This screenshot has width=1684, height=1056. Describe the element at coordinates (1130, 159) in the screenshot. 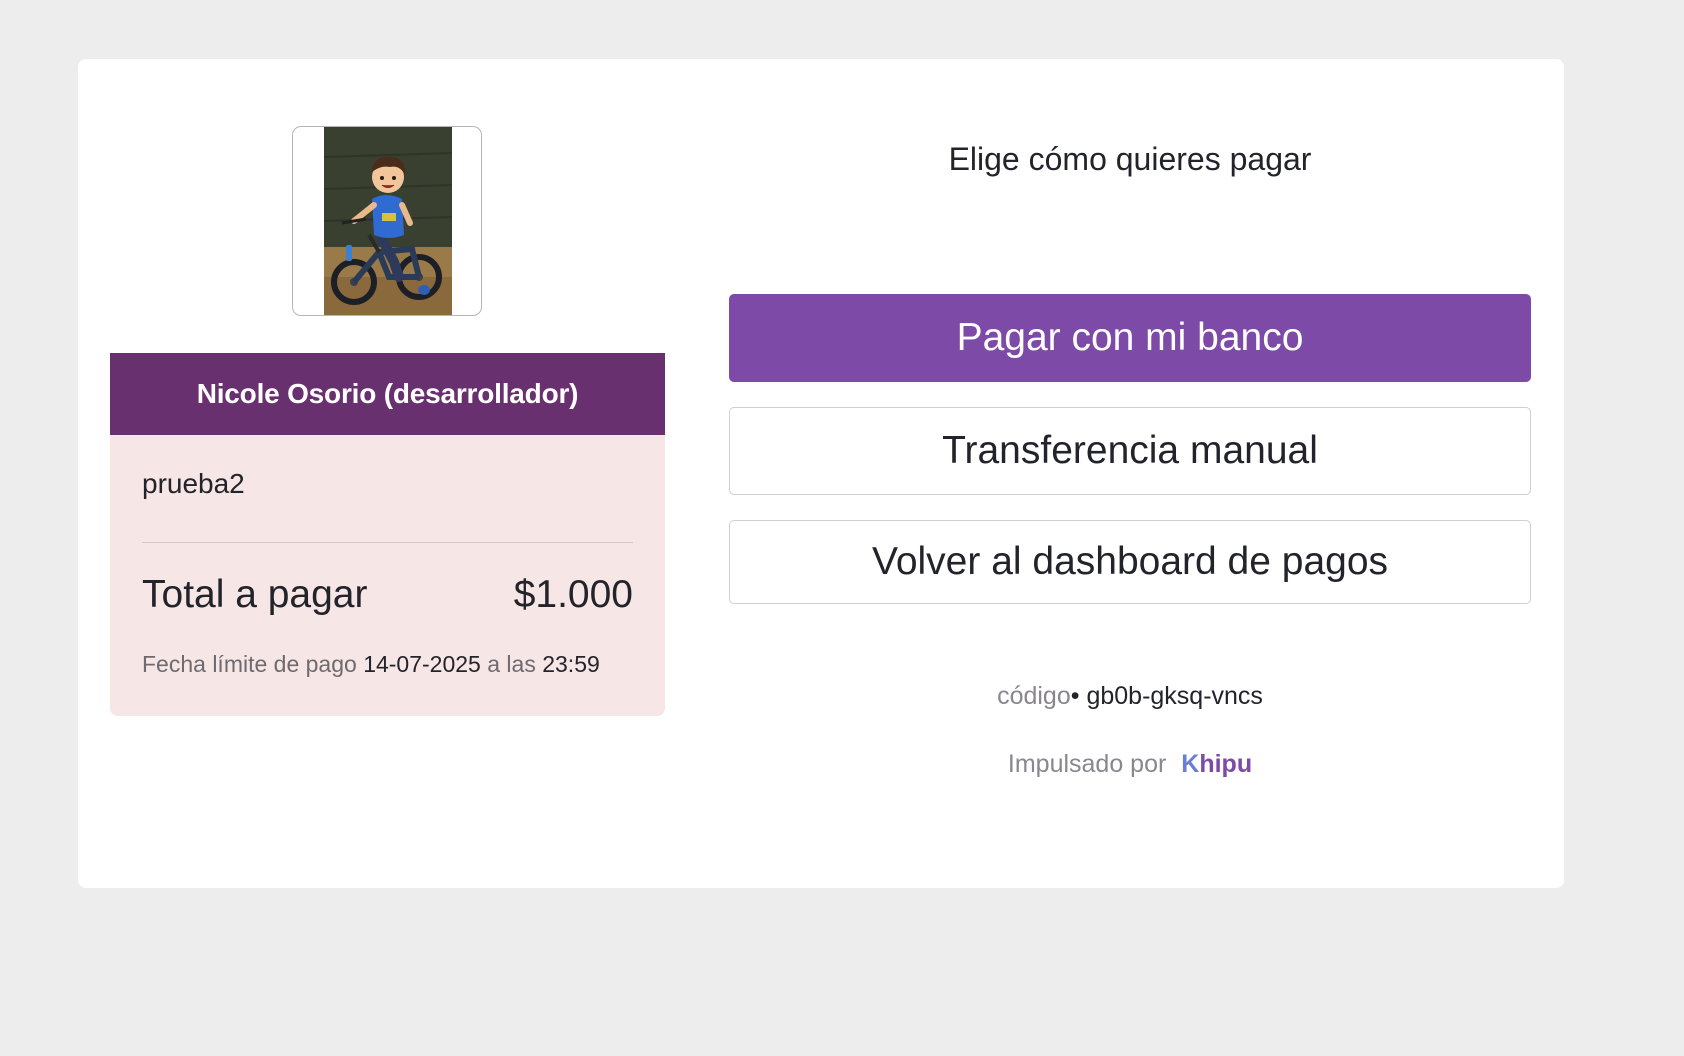

I see `payment-options-title: Elige cómo quieres pagar` at that location.